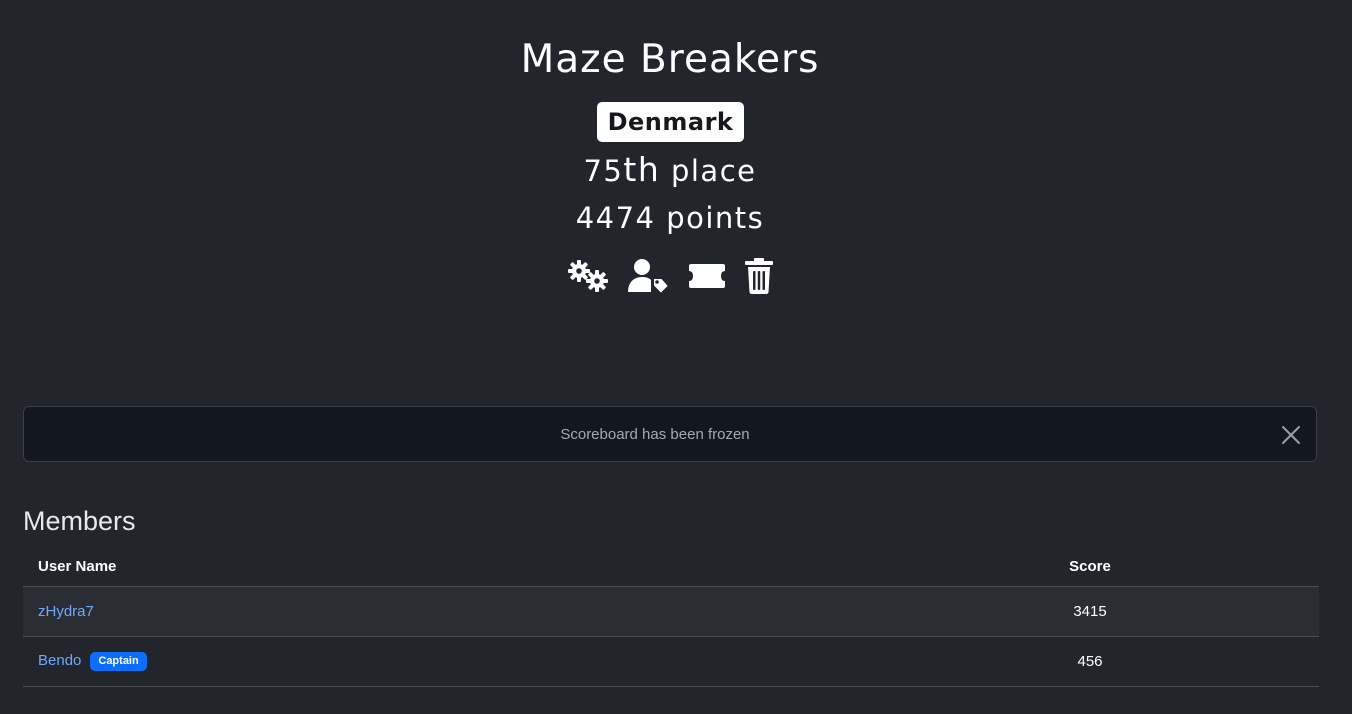 This screenshot has width=1352, height=714. I want to click on close-icon, so click(1291, 435).